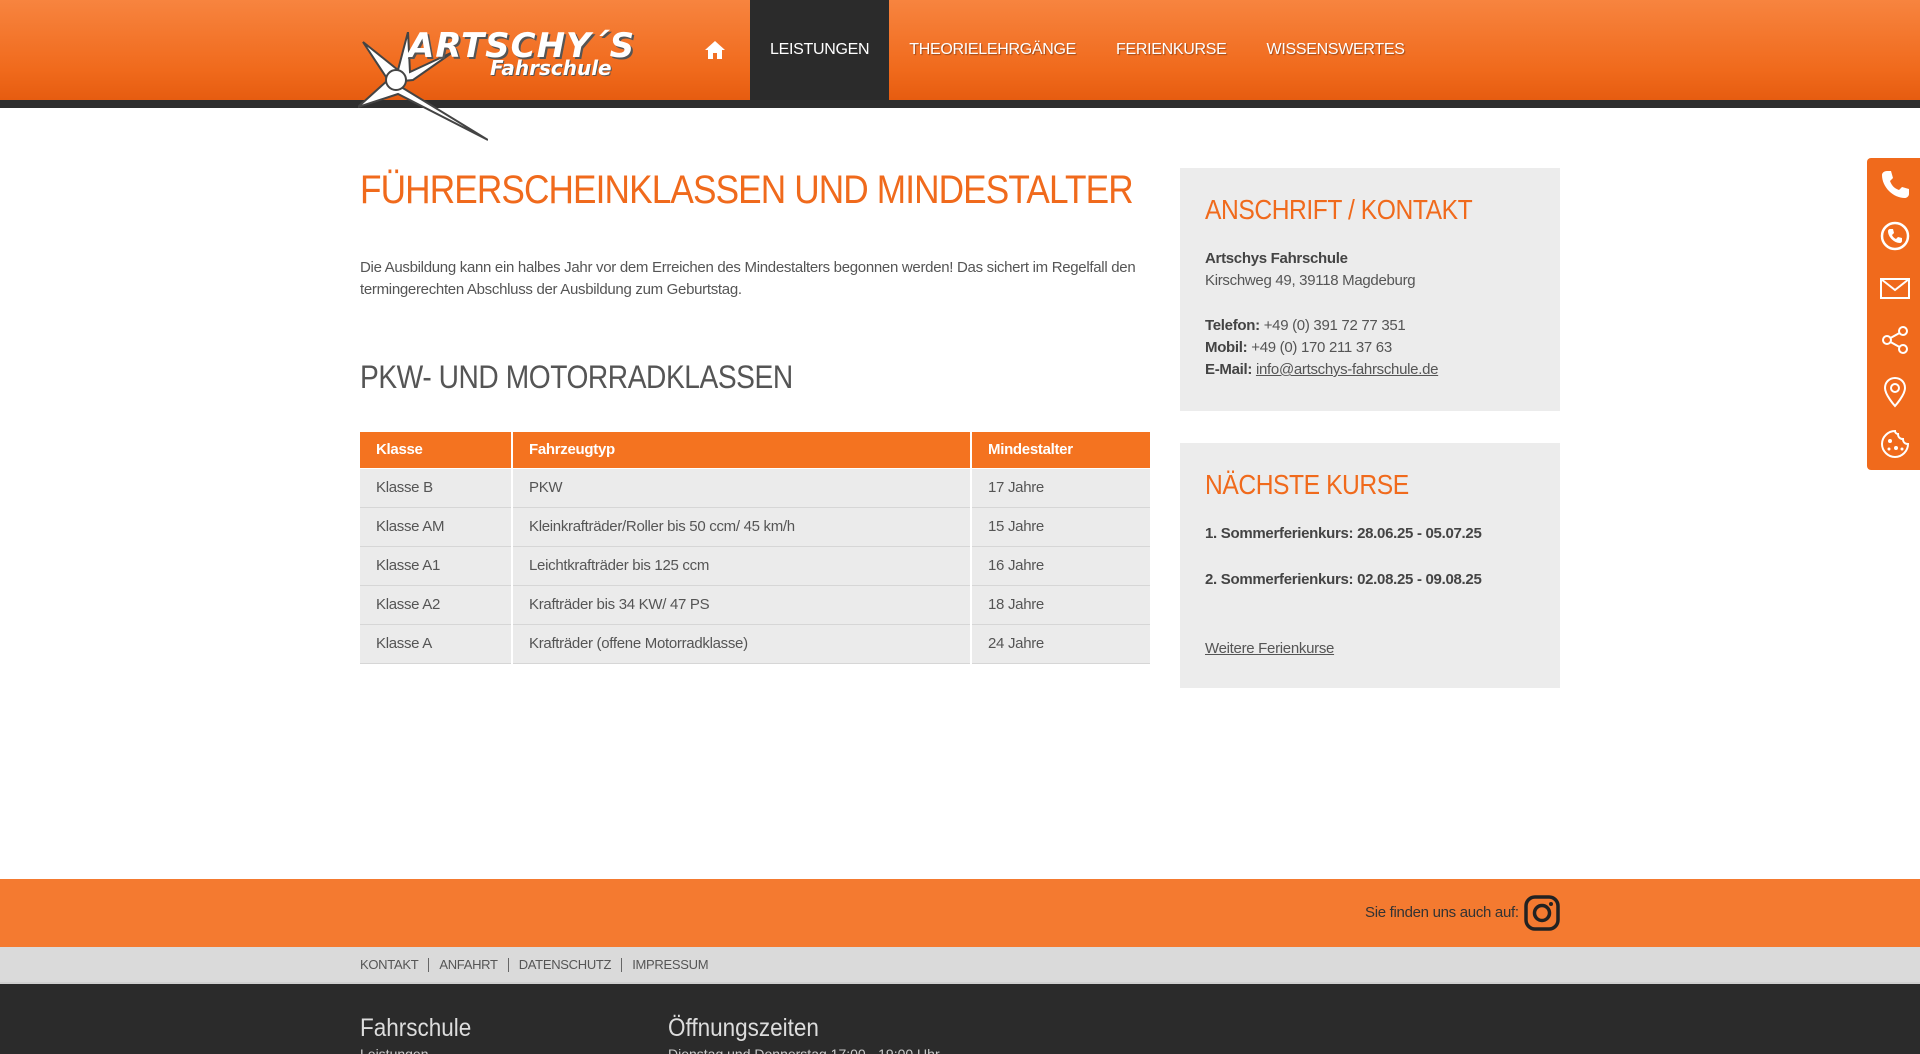  Describe the element at coordinates (742, 565) in the screenshot. I see `table-cell: Leichtkrafträder bis 125 ccm` at that location.